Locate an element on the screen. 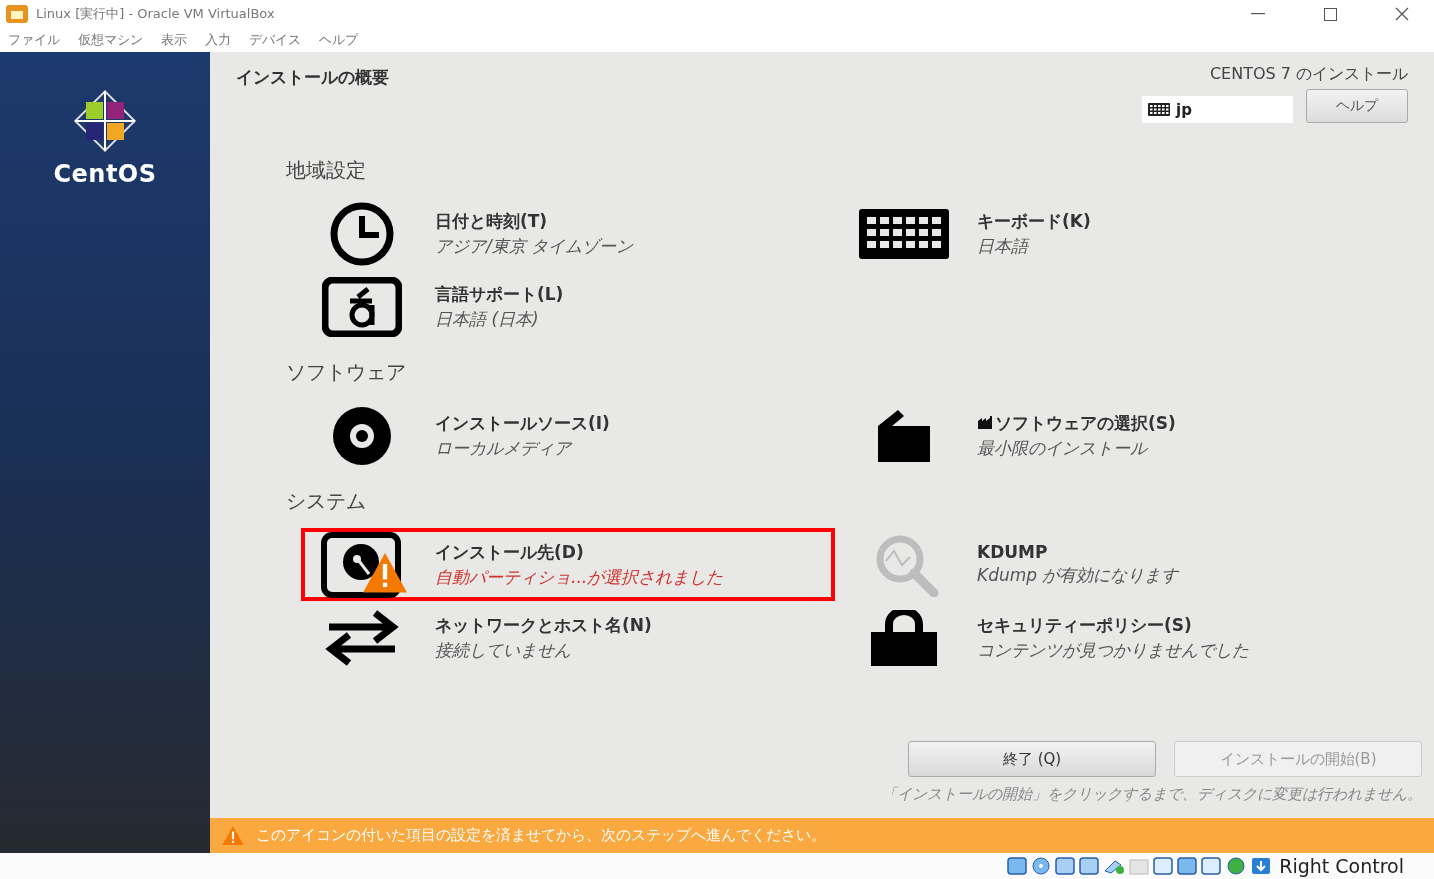 This screenshot has height=879, width=1434. spoke-status: 接続していません is located at coordinates (503, 650).